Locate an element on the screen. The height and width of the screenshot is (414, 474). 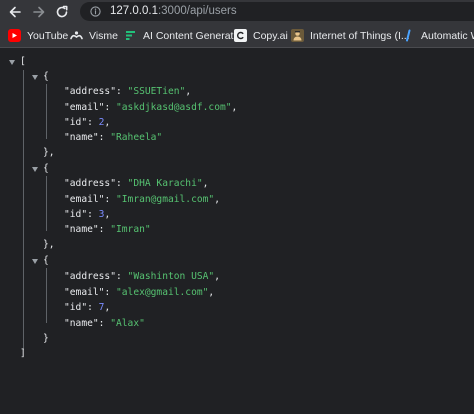
copyai-icon is located at coordinates (240, 35).